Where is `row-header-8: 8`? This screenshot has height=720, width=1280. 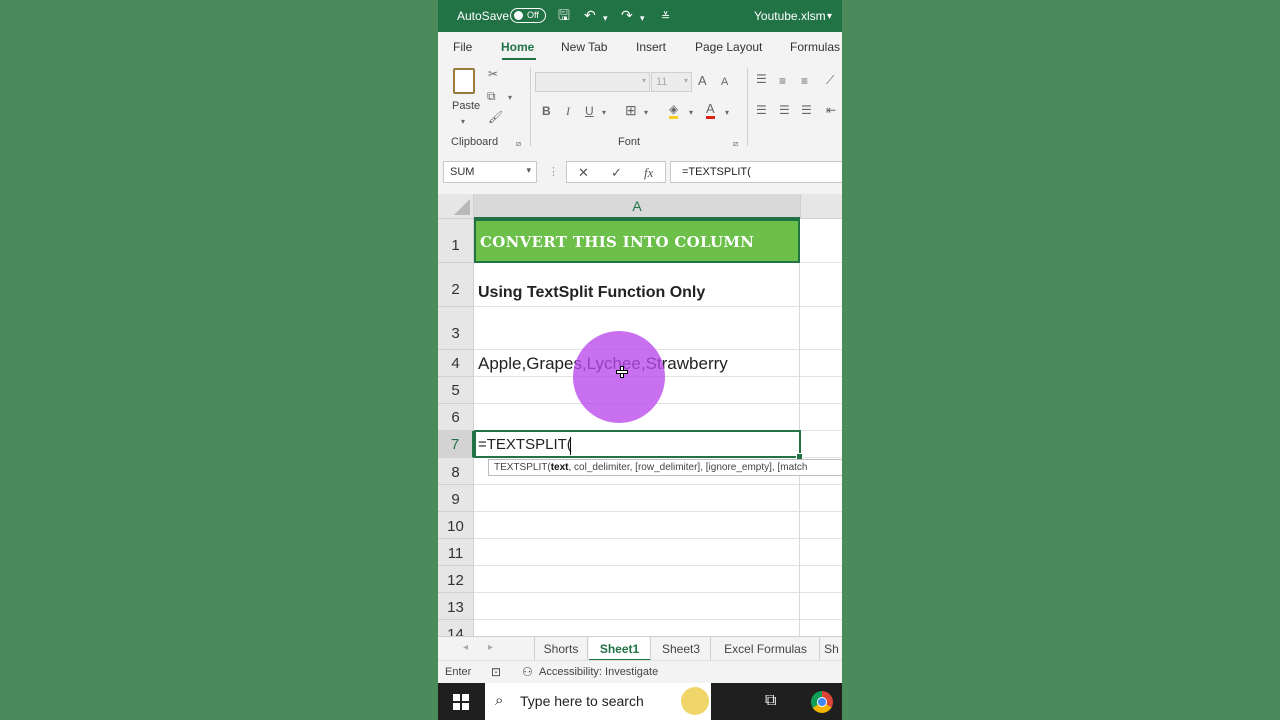 row-header-8: 8 is located at coordinates (456, 471).